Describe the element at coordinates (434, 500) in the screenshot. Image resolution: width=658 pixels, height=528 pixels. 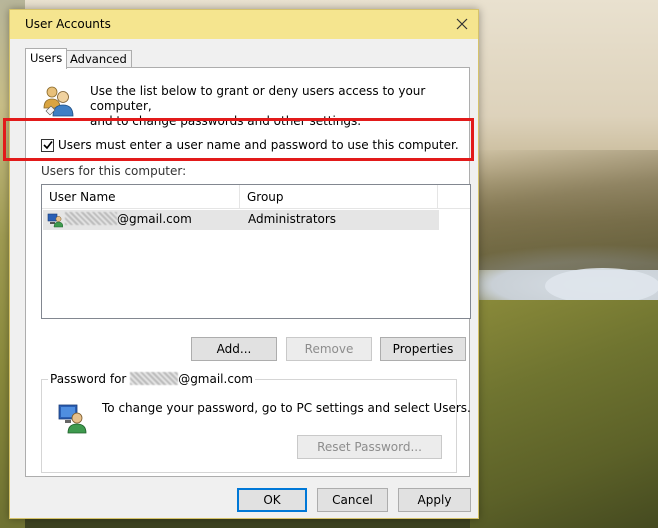
I see `apply-button: Apply` at that location.